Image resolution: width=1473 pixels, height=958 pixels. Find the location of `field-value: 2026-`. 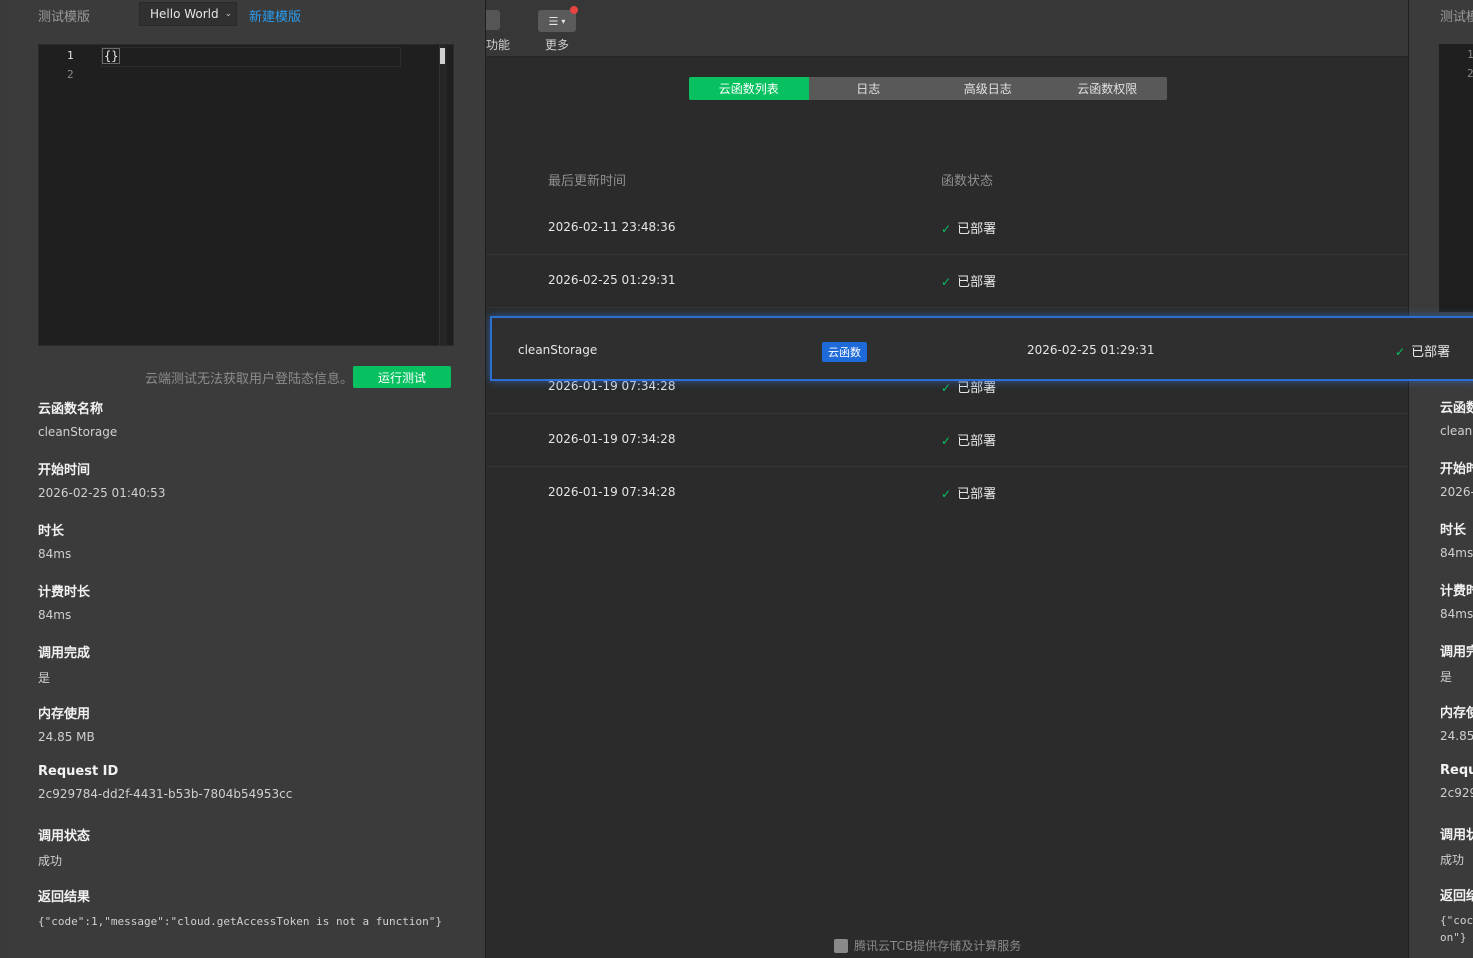

field-value: 2026- is located at coordinates (1456, 492).